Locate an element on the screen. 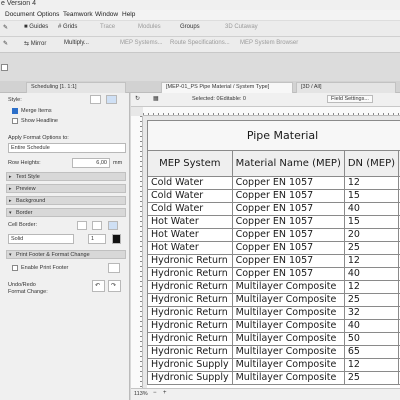 The width and height of the screenshot is (400, 400). cutaway-button: 3D Cutaway is located at coordinates (241, 27).